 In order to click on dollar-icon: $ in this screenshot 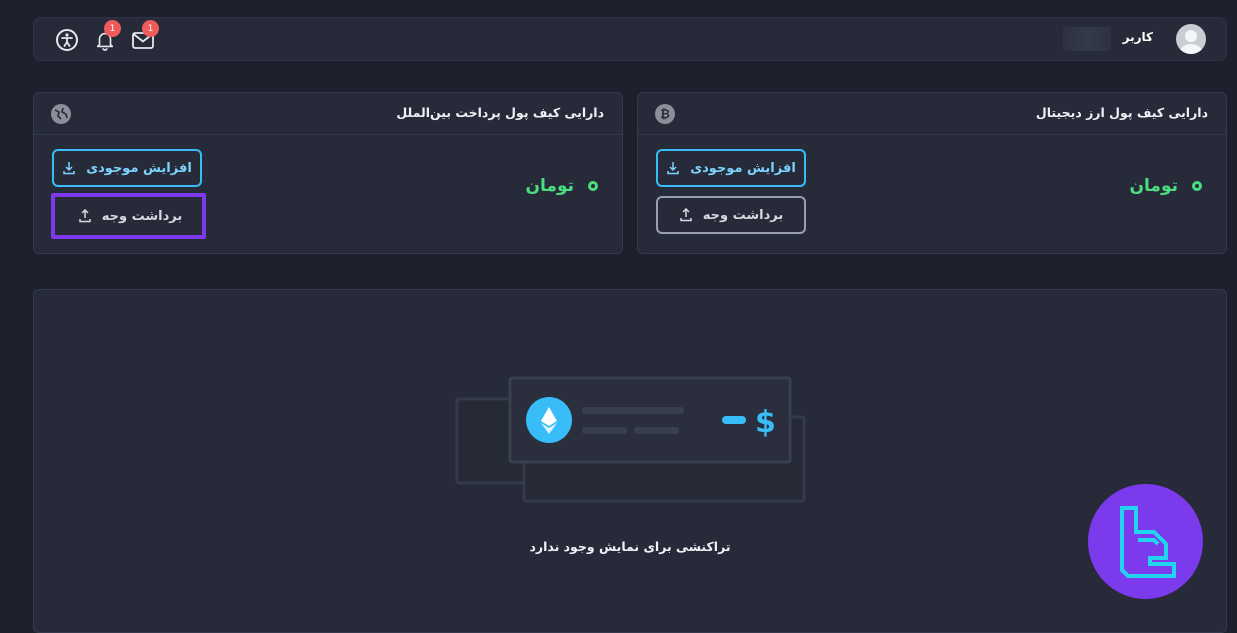, I will do `click(765, 422)`.